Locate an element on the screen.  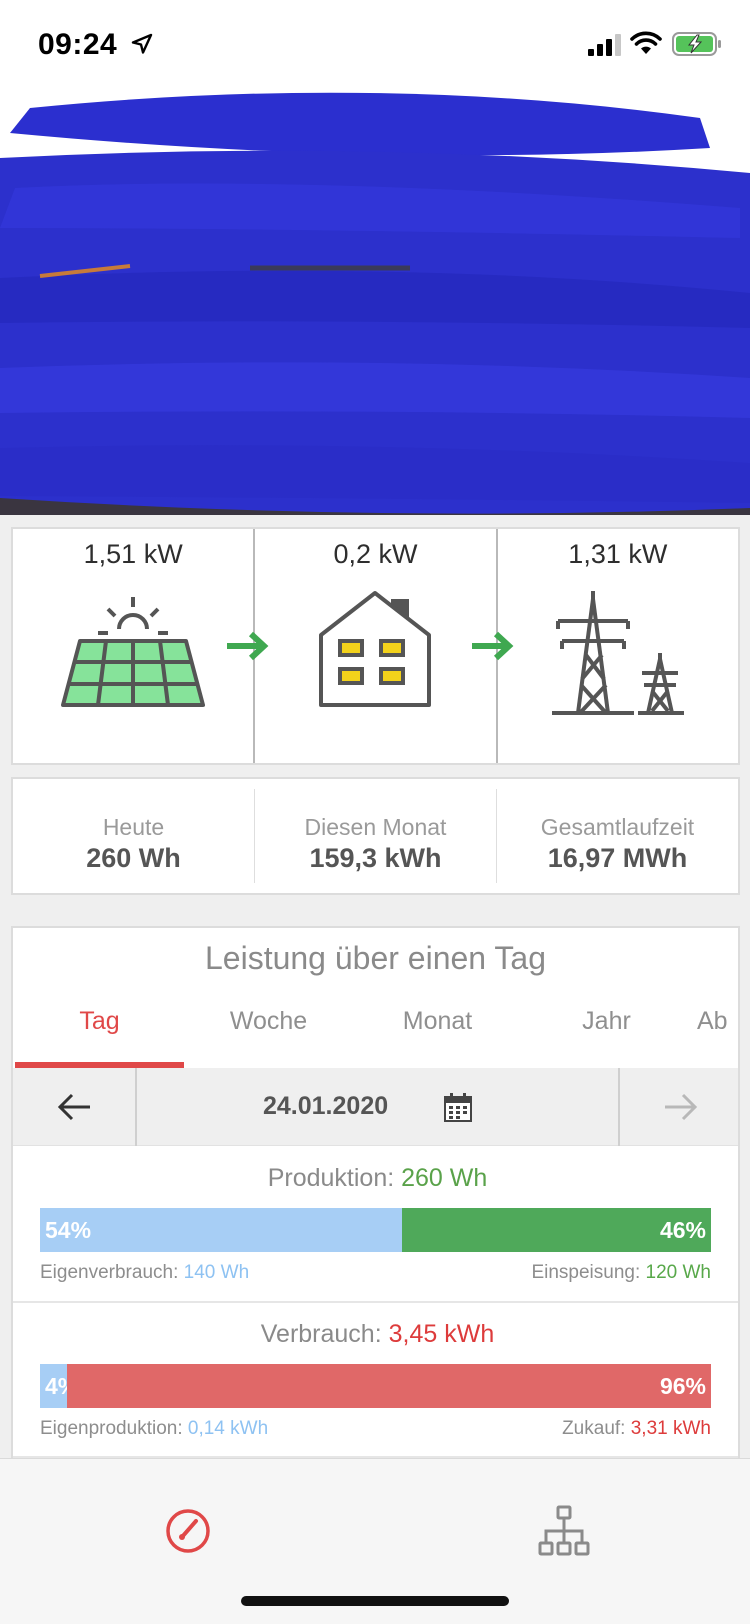
production-title: Produktion: 260 Wh is located at coordinates (375, 1178).